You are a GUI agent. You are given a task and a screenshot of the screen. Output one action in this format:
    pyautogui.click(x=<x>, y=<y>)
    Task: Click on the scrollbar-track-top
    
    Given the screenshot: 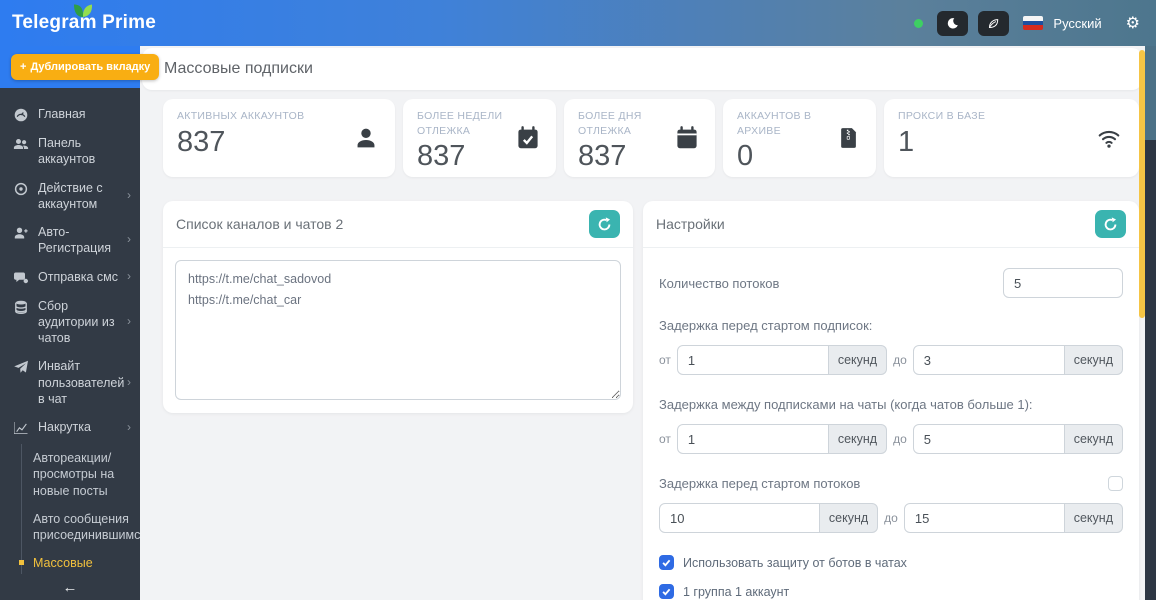 What is the action you would take?
    pyautogui.click(x=1150, y=93)
    